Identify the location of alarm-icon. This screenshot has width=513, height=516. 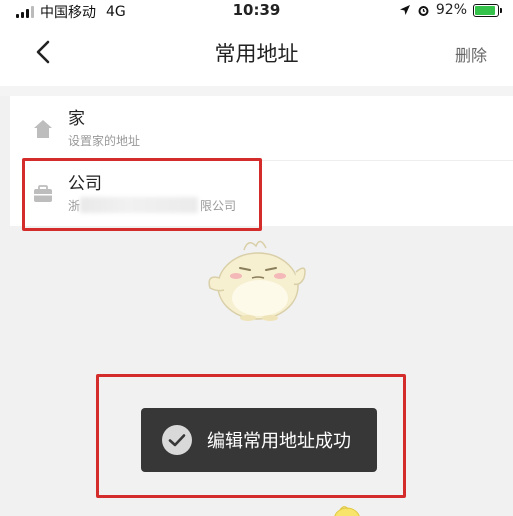
(423, 10).